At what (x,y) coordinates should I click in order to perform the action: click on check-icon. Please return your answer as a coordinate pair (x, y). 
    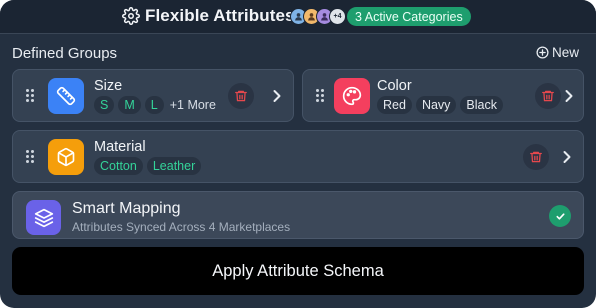
    Looking at the image, I should click on (560, 216).